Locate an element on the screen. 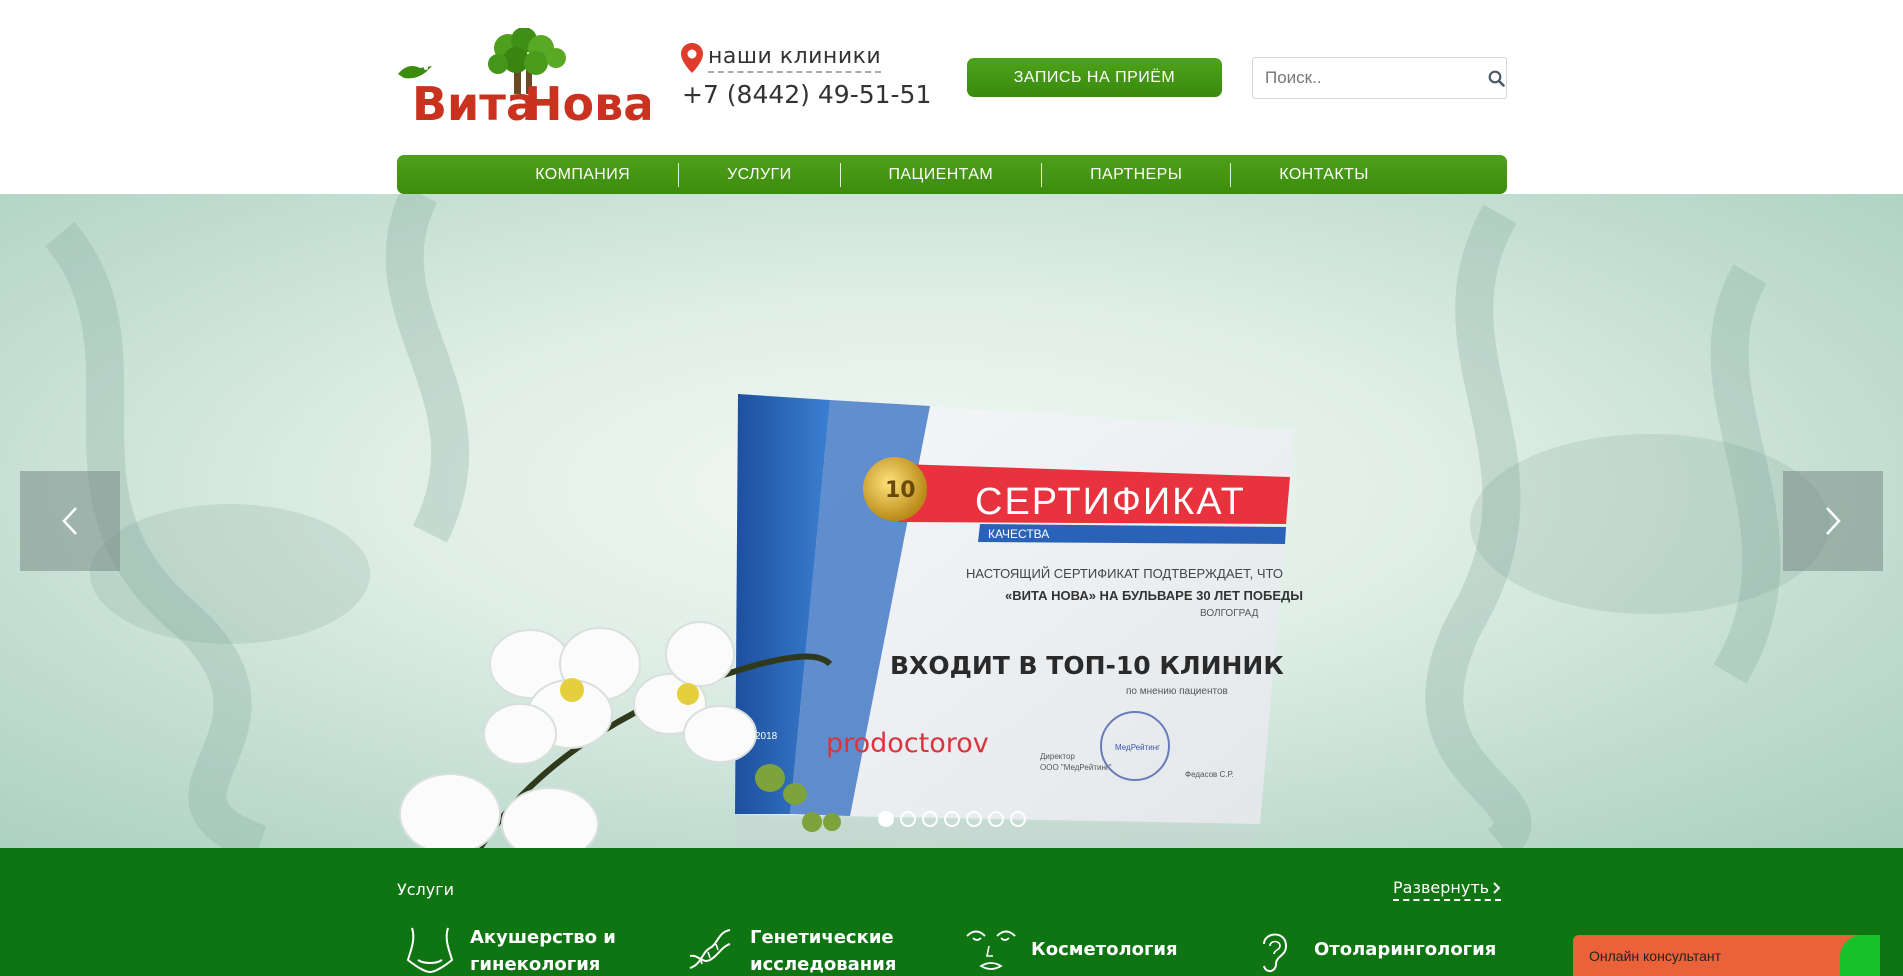  service-name-line2: исследования is located at coordinates (823, 964).